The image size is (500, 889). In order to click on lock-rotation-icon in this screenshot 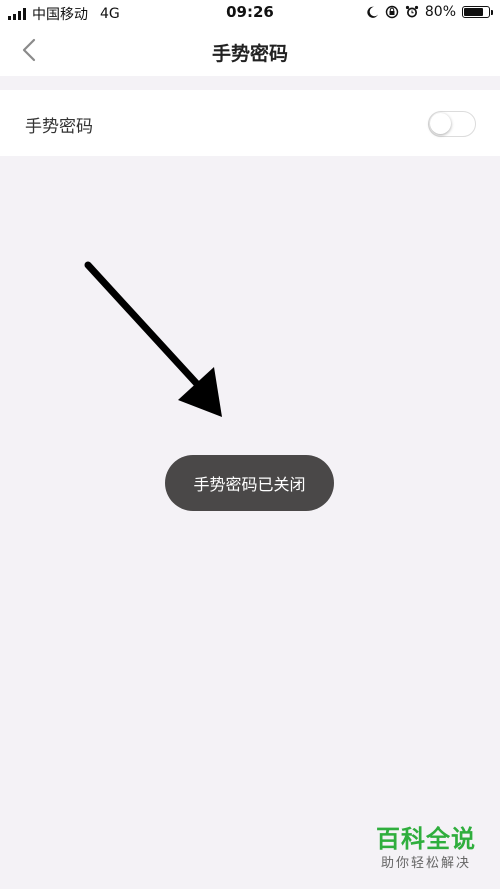, I will do `click(392, 12)`.